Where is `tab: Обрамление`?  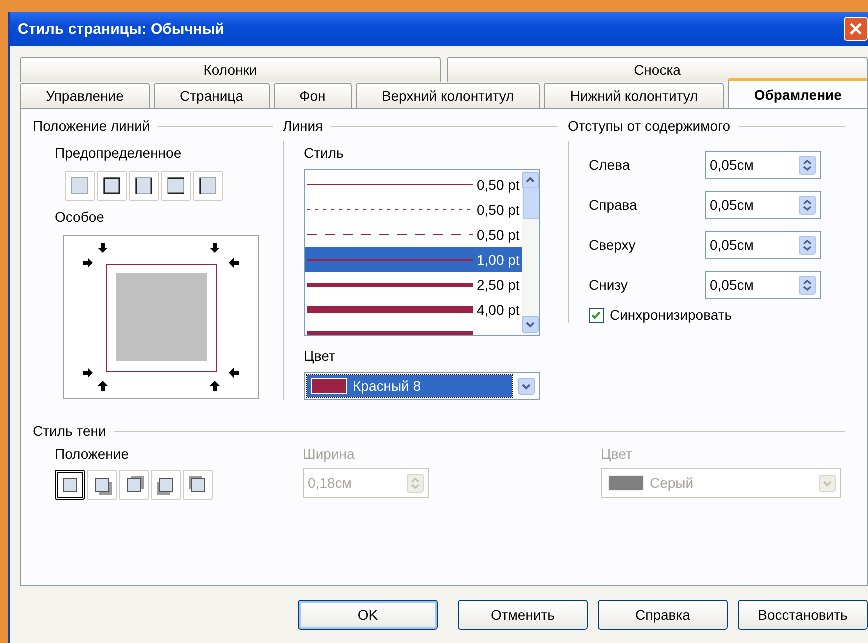 tab: Обрамление is located at coordinates (798, 93).